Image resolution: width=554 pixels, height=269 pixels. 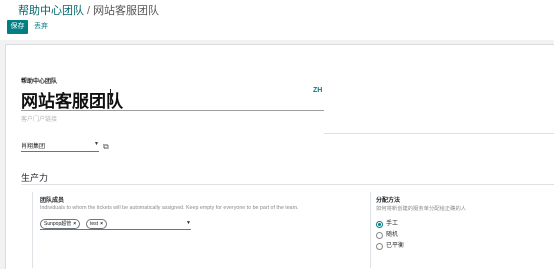 What do you see at coordinates (51, 11) in the screenshot?
I see `breadcrumb-parent-link: 帮助中心团队` at bounding box center [51, 11].